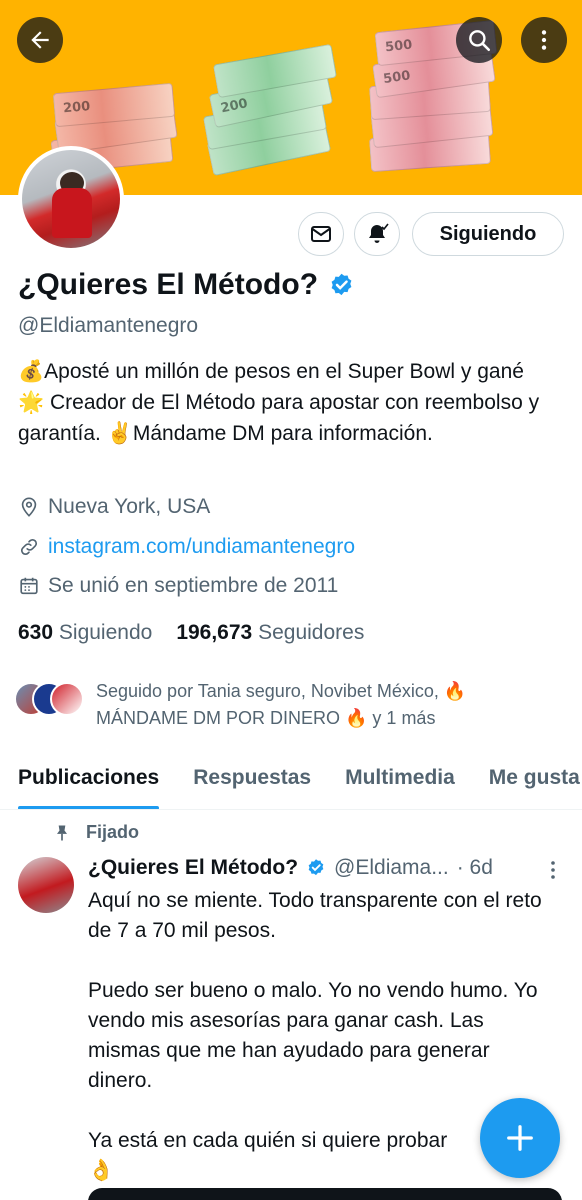  I want to click on tweet-header: ¿Quieres El Método? @Eldiama... · 6d, so click(290, 868).